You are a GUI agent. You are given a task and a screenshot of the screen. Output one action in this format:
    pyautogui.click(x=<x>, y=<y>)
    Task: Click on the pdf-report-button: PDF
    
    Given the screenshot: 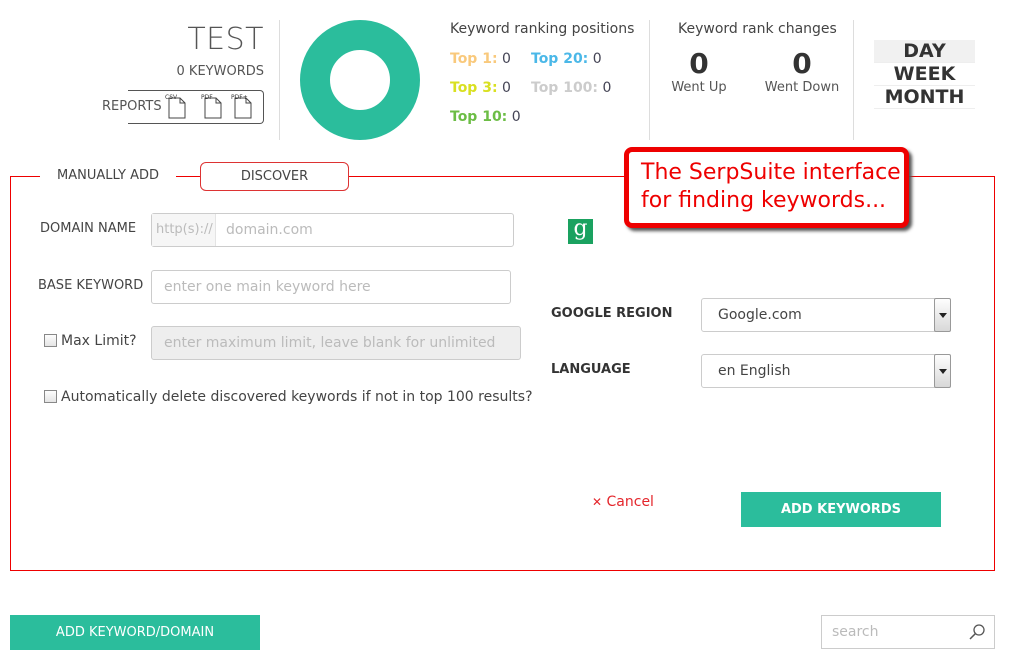 What is the action you would take?
    pyautogui.click(x=211, y=106)
    